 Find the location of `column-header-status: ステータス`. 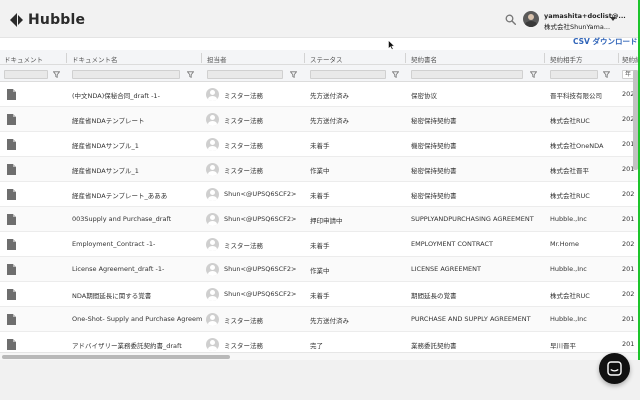

column-header-status: ステータス is located at coordinates (326, 59).